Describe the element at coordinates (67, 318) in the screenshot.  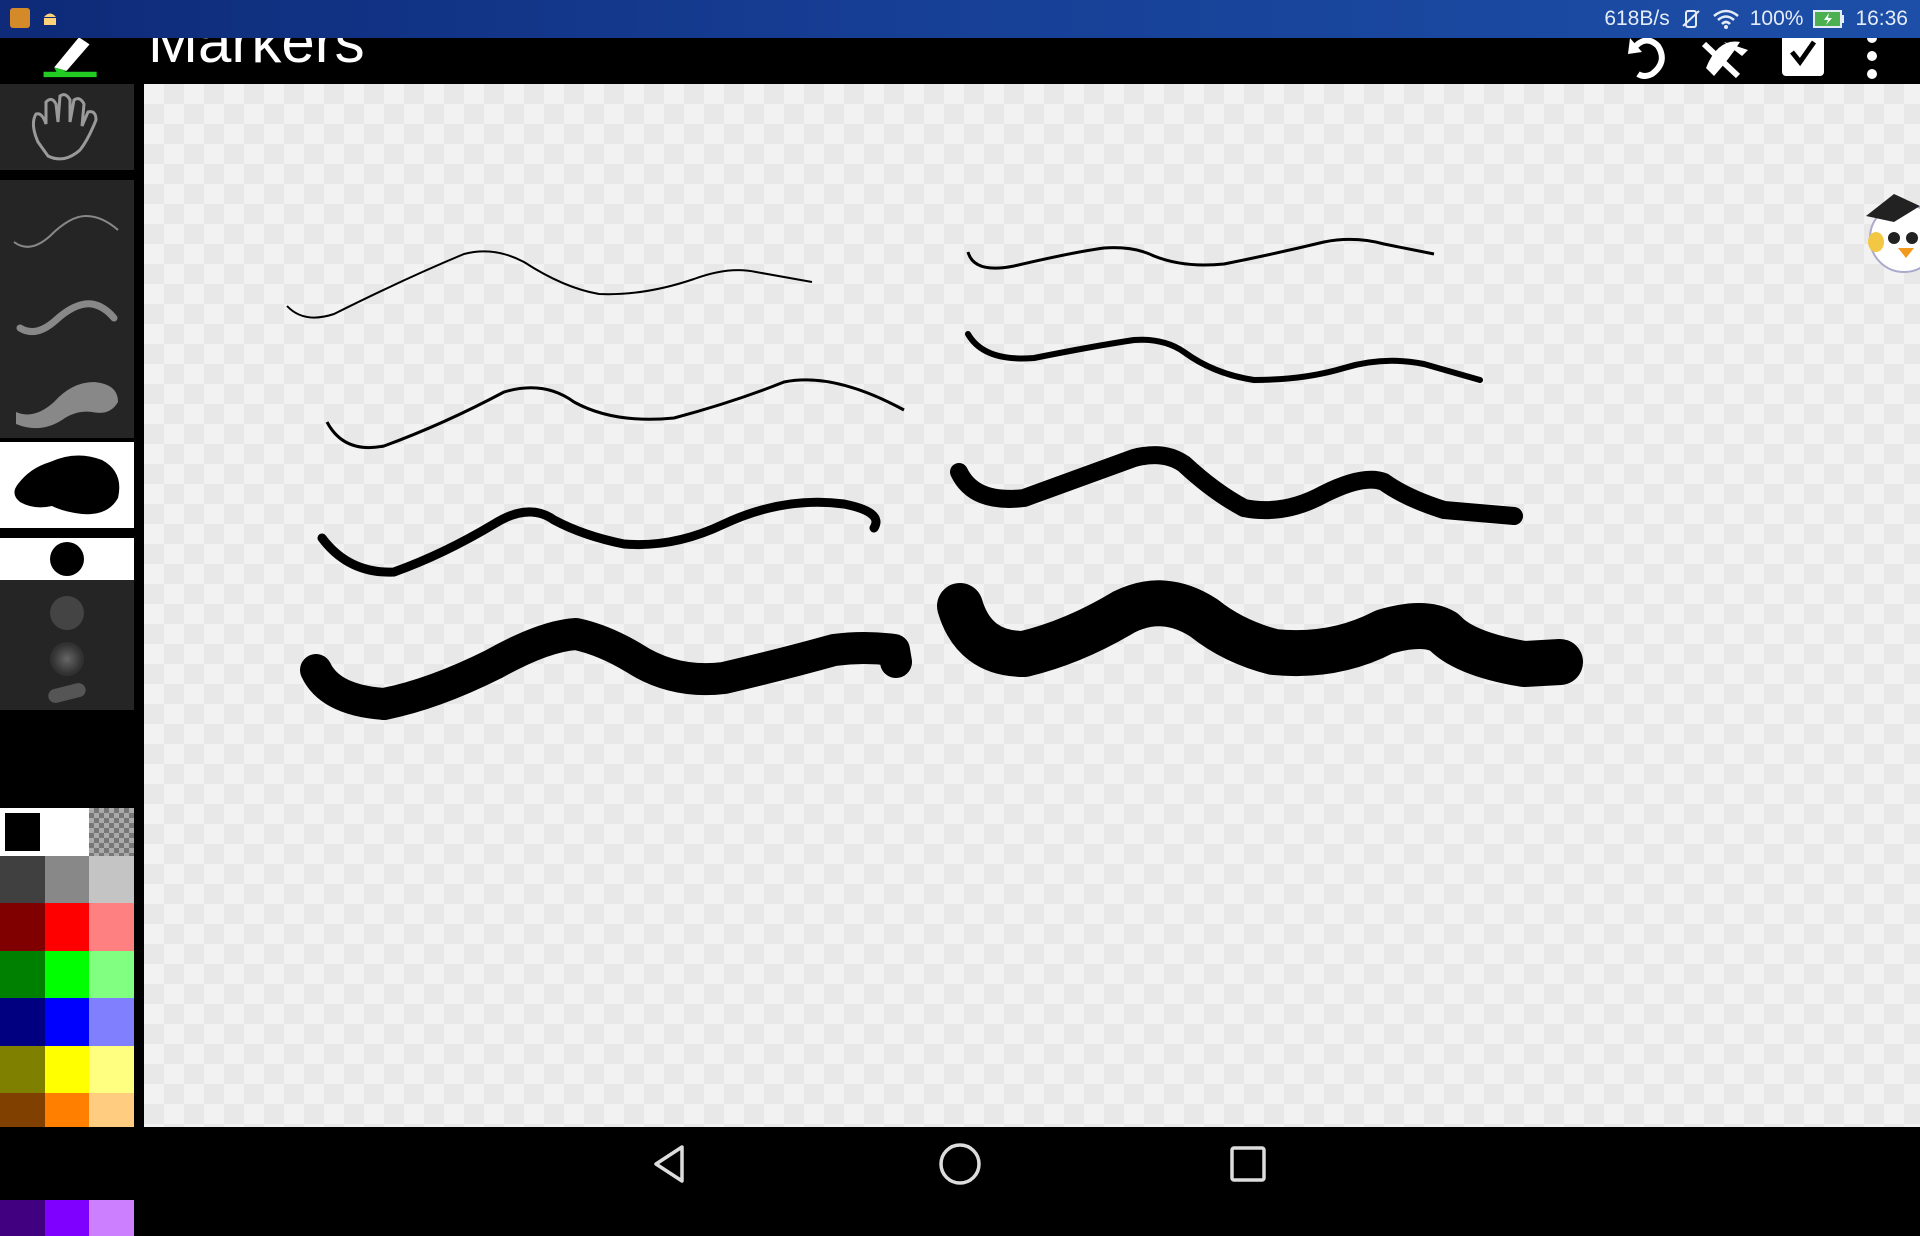
I see `medium-stroke-icon` at that location.